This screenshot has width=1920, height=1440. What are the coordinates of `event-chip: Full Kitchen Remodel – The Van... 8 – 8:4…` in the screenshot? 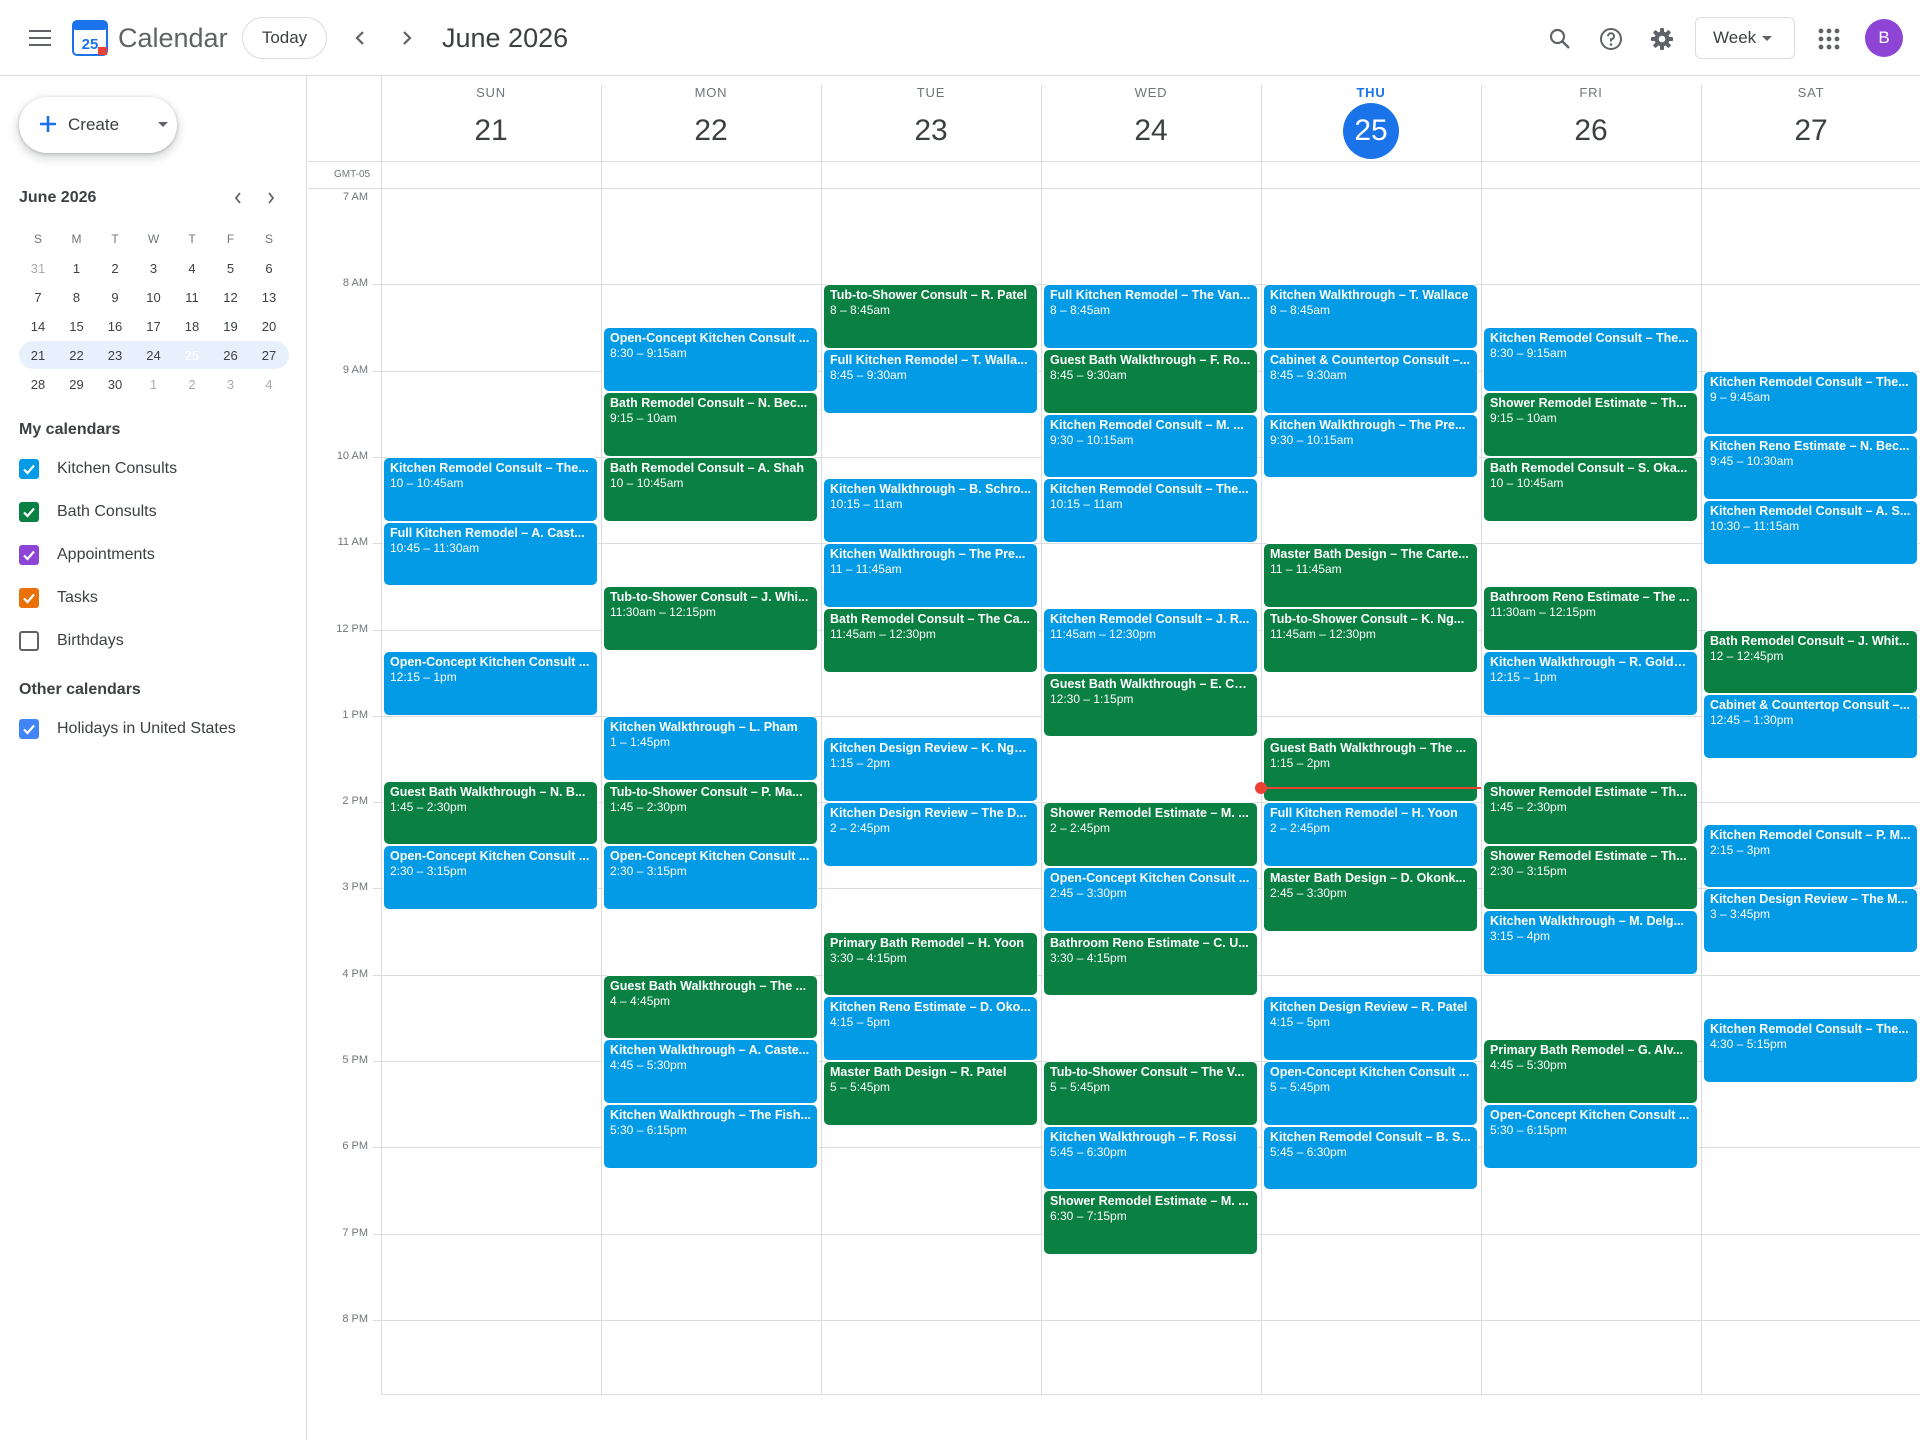 It's located at (1150, 317).